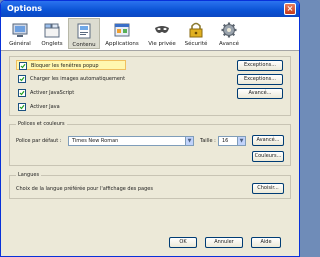 The height and width of the screenshot is (257, 320). What do you see at coordinates (20, 44) in the screenshot?
I see `tab-general-label: Général` at bounding box center [20, 44].